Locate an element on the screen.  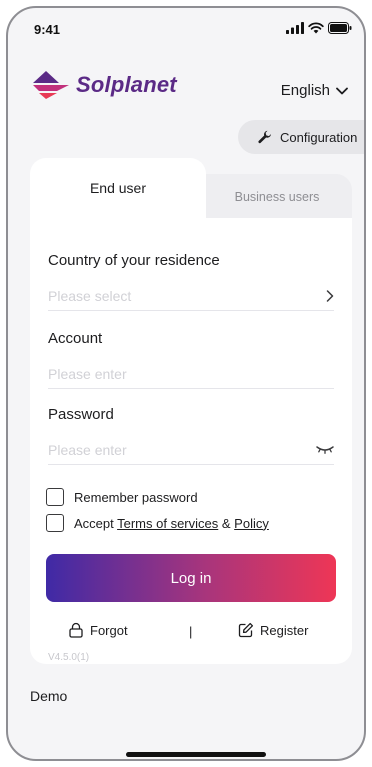
register-button: Register is located at coordinates (273, 630).